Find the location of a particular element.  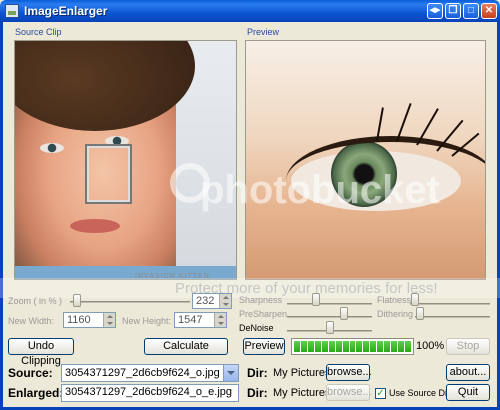

zoom-slider-thumb is located at coordinates (77, 300).